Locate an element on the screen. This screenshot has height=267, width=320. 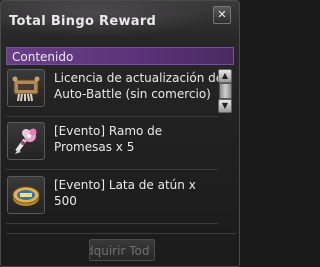
title-bar: Total Bingo Reward ✕ is located at coordinates (120, 21).